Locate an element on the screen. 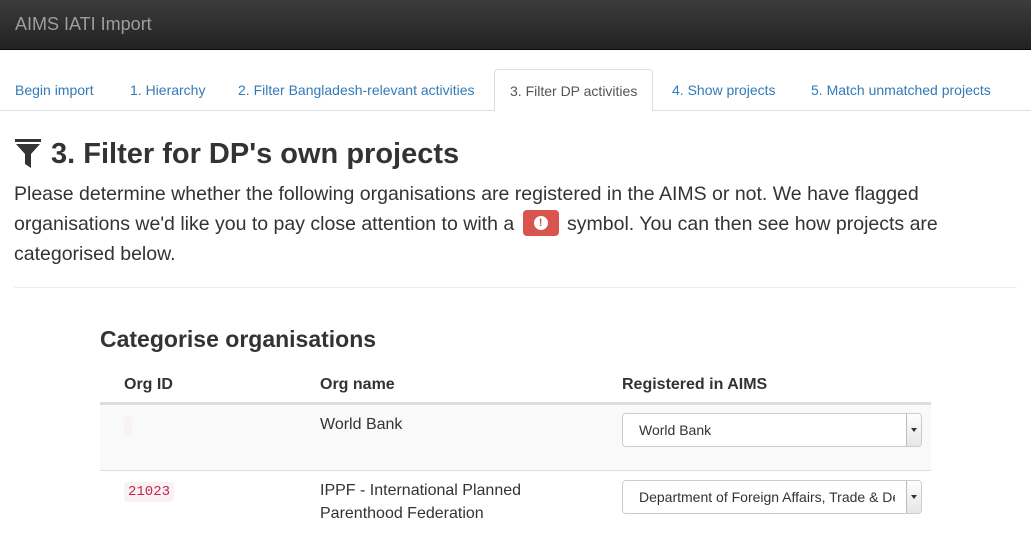 This screenshot has width=1031, height=534. tab-hierarchy: 1. Hierarchy is located at coordinates (167, 90).